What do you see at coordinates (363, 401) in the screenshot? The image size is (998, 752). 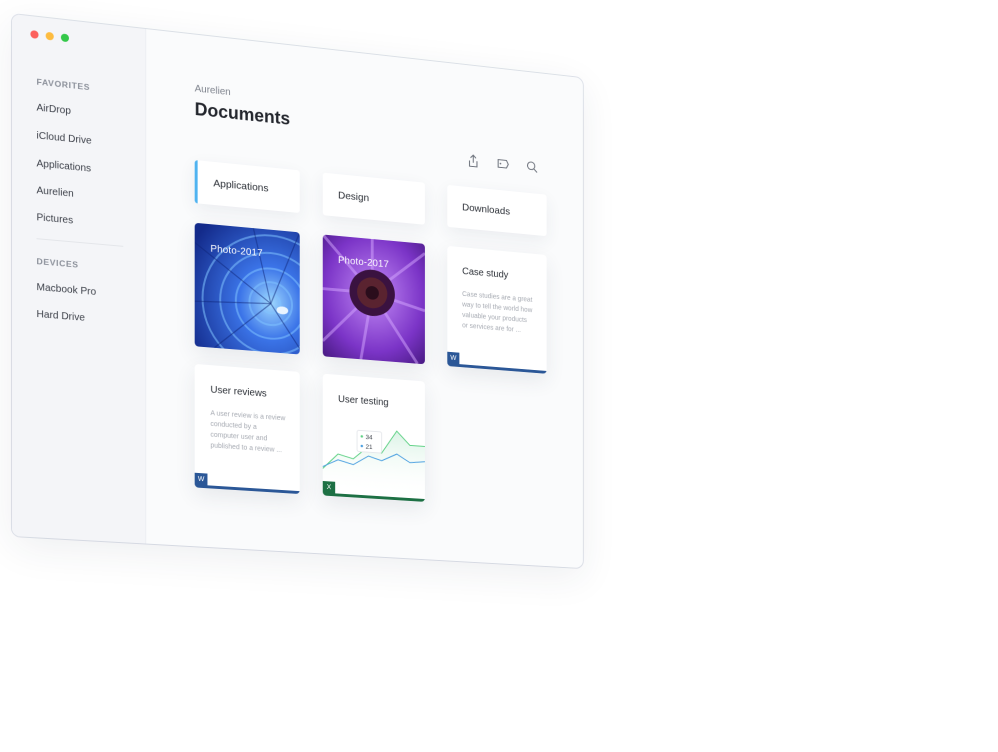 I see `card-title: User testing` at bounding box center [363, 401].